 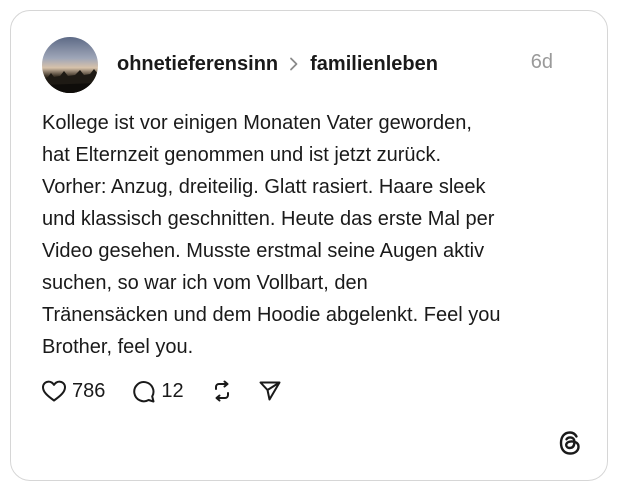 I want to click on repost-button, so click(x=222, y=391).